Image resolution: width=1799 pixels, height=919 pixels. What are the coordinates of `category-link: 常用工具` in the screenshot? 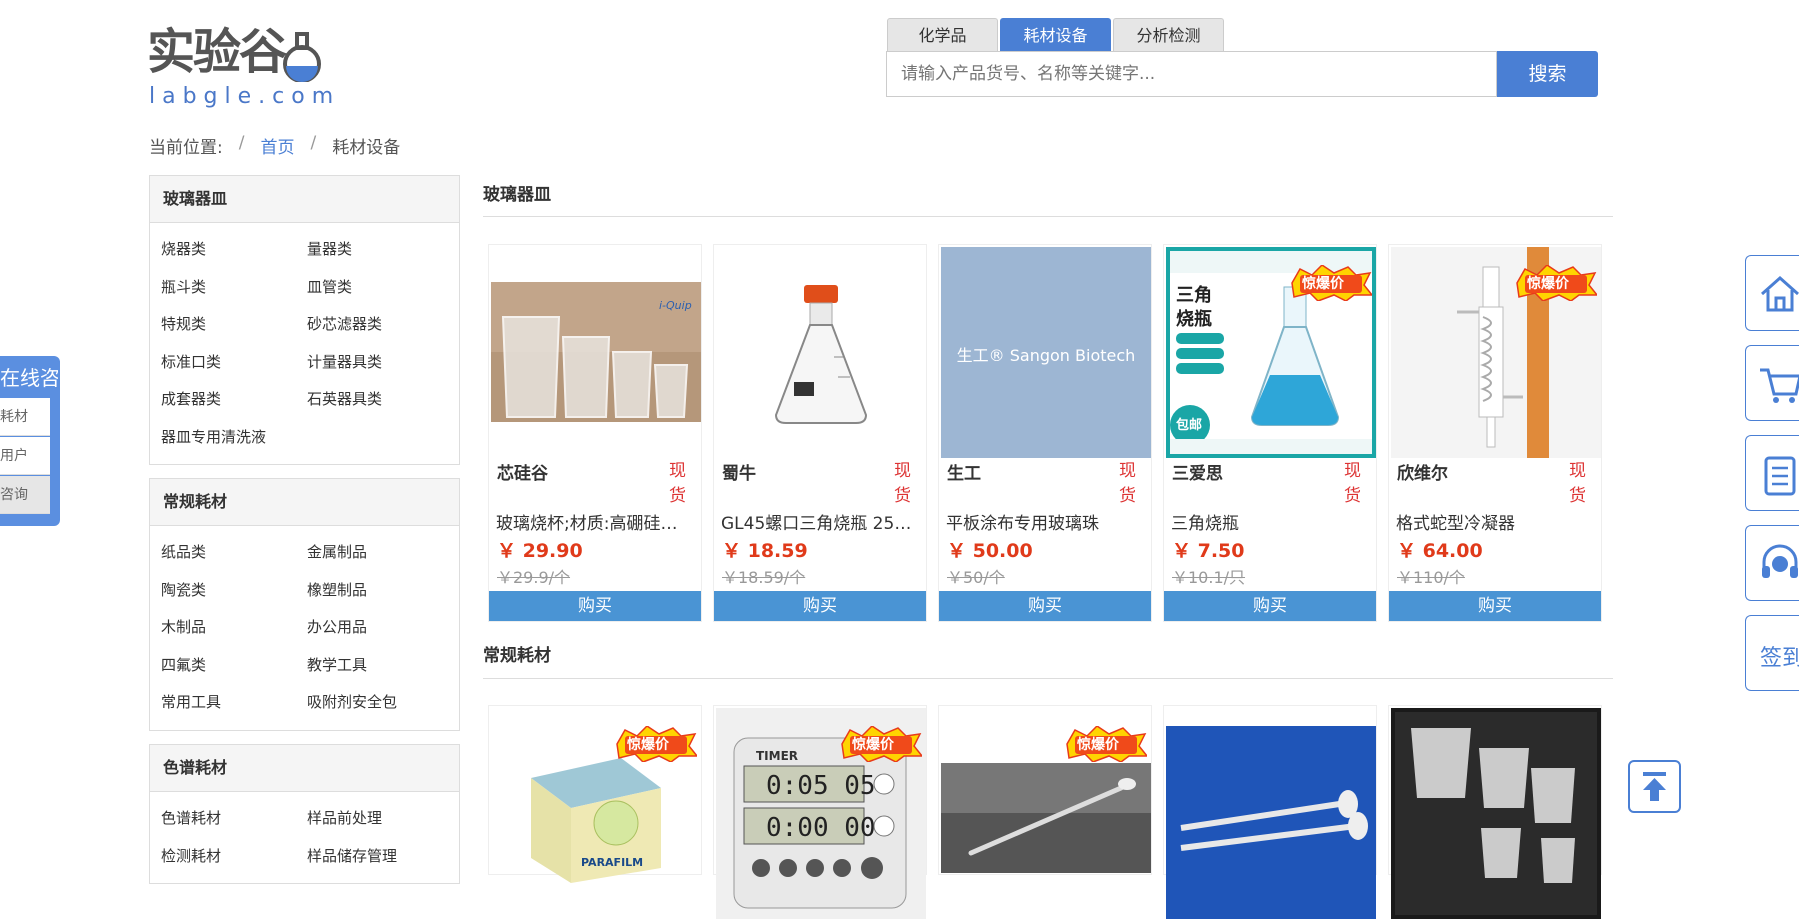 It's located at (234, 703).